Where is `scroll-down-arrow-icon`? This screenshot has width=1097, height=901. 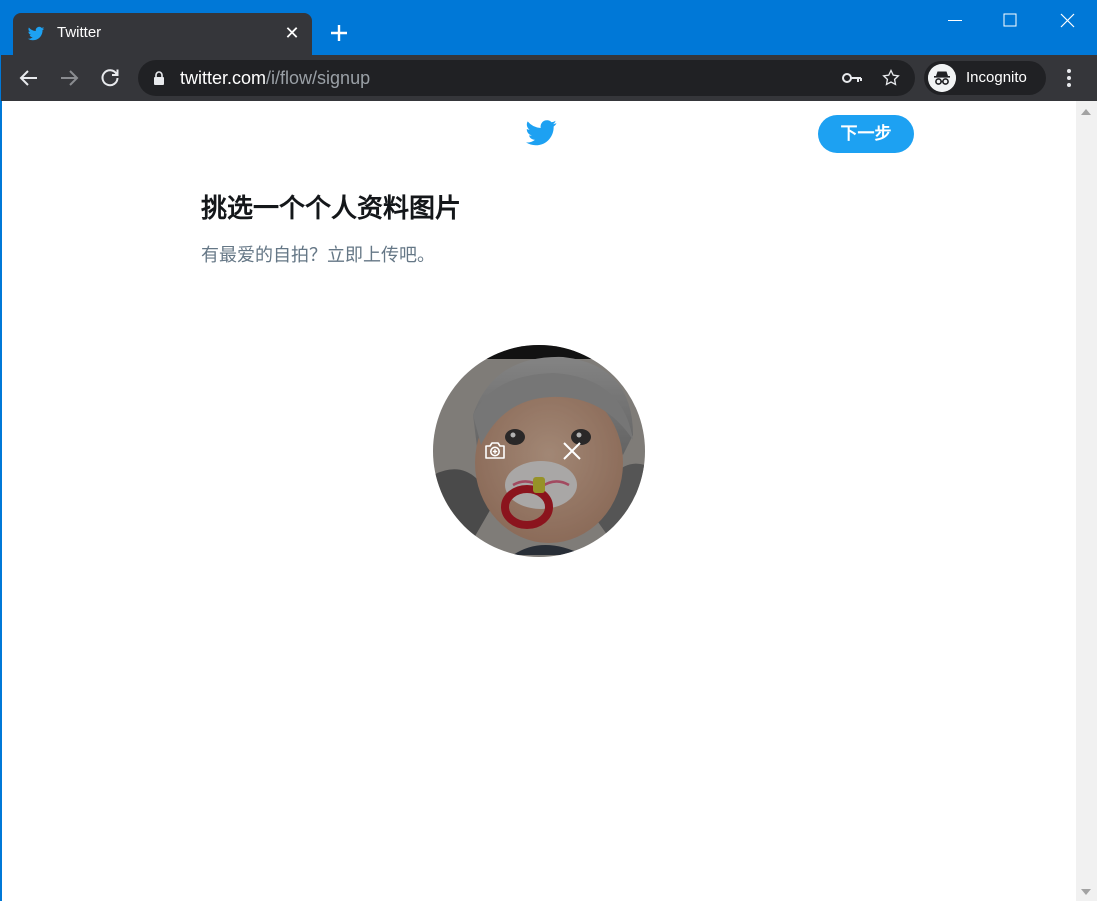 scroll-down-arrow-icon is located at coordinates (1086, 892).